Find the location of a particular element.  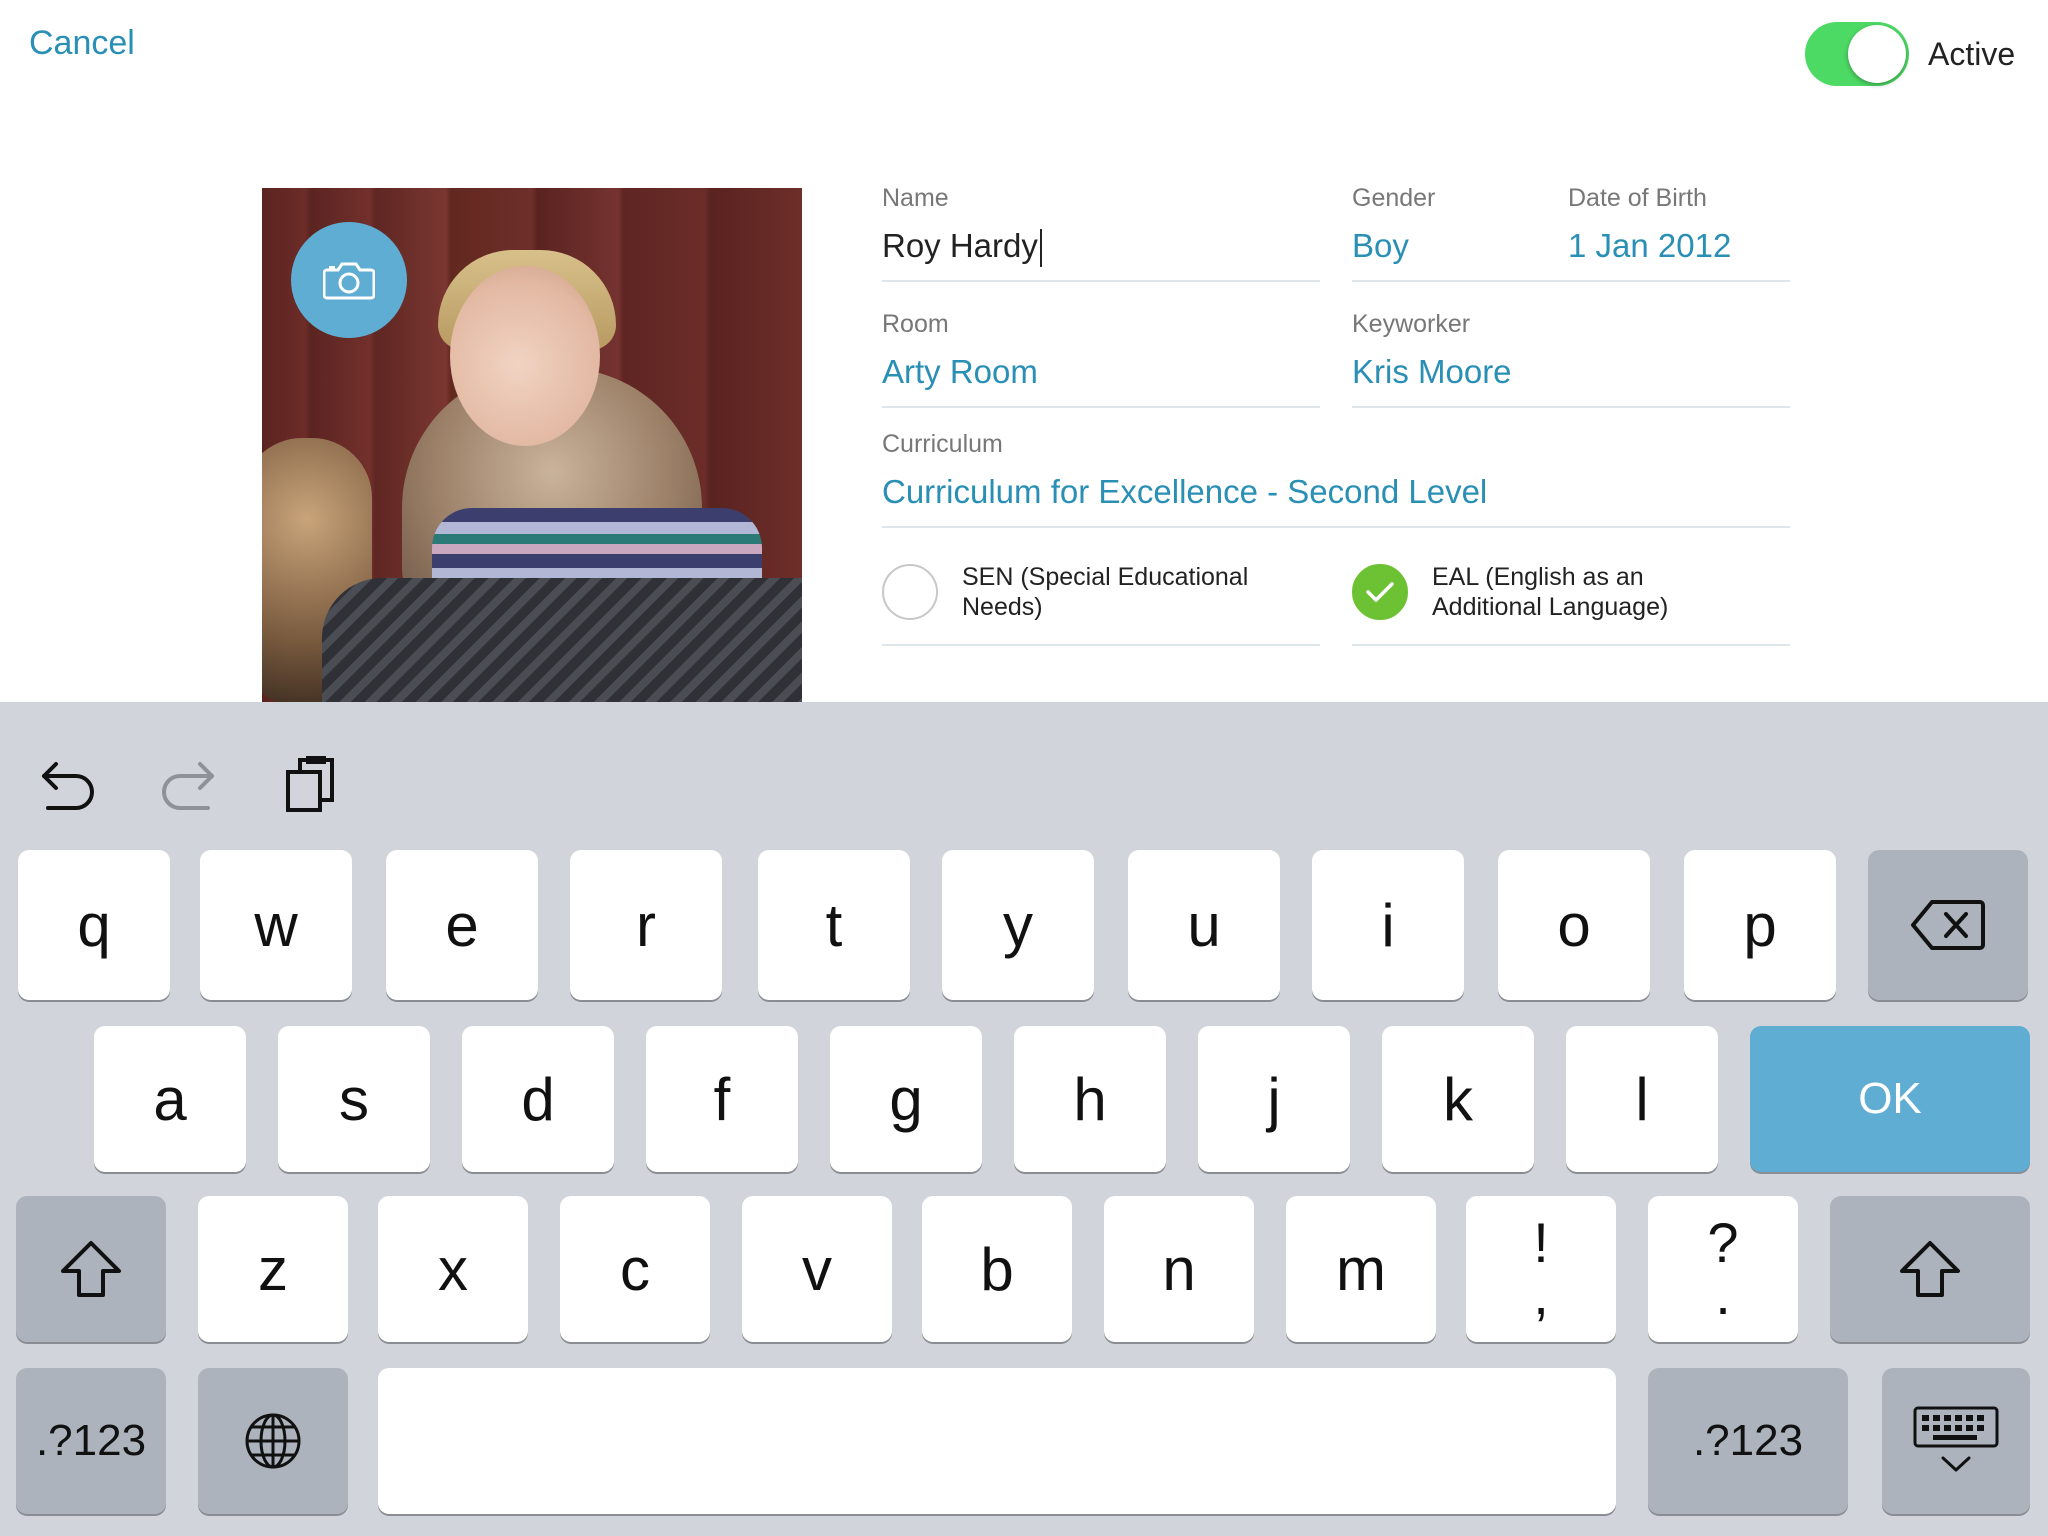

undo-icon is located at coordinates (68, 786).